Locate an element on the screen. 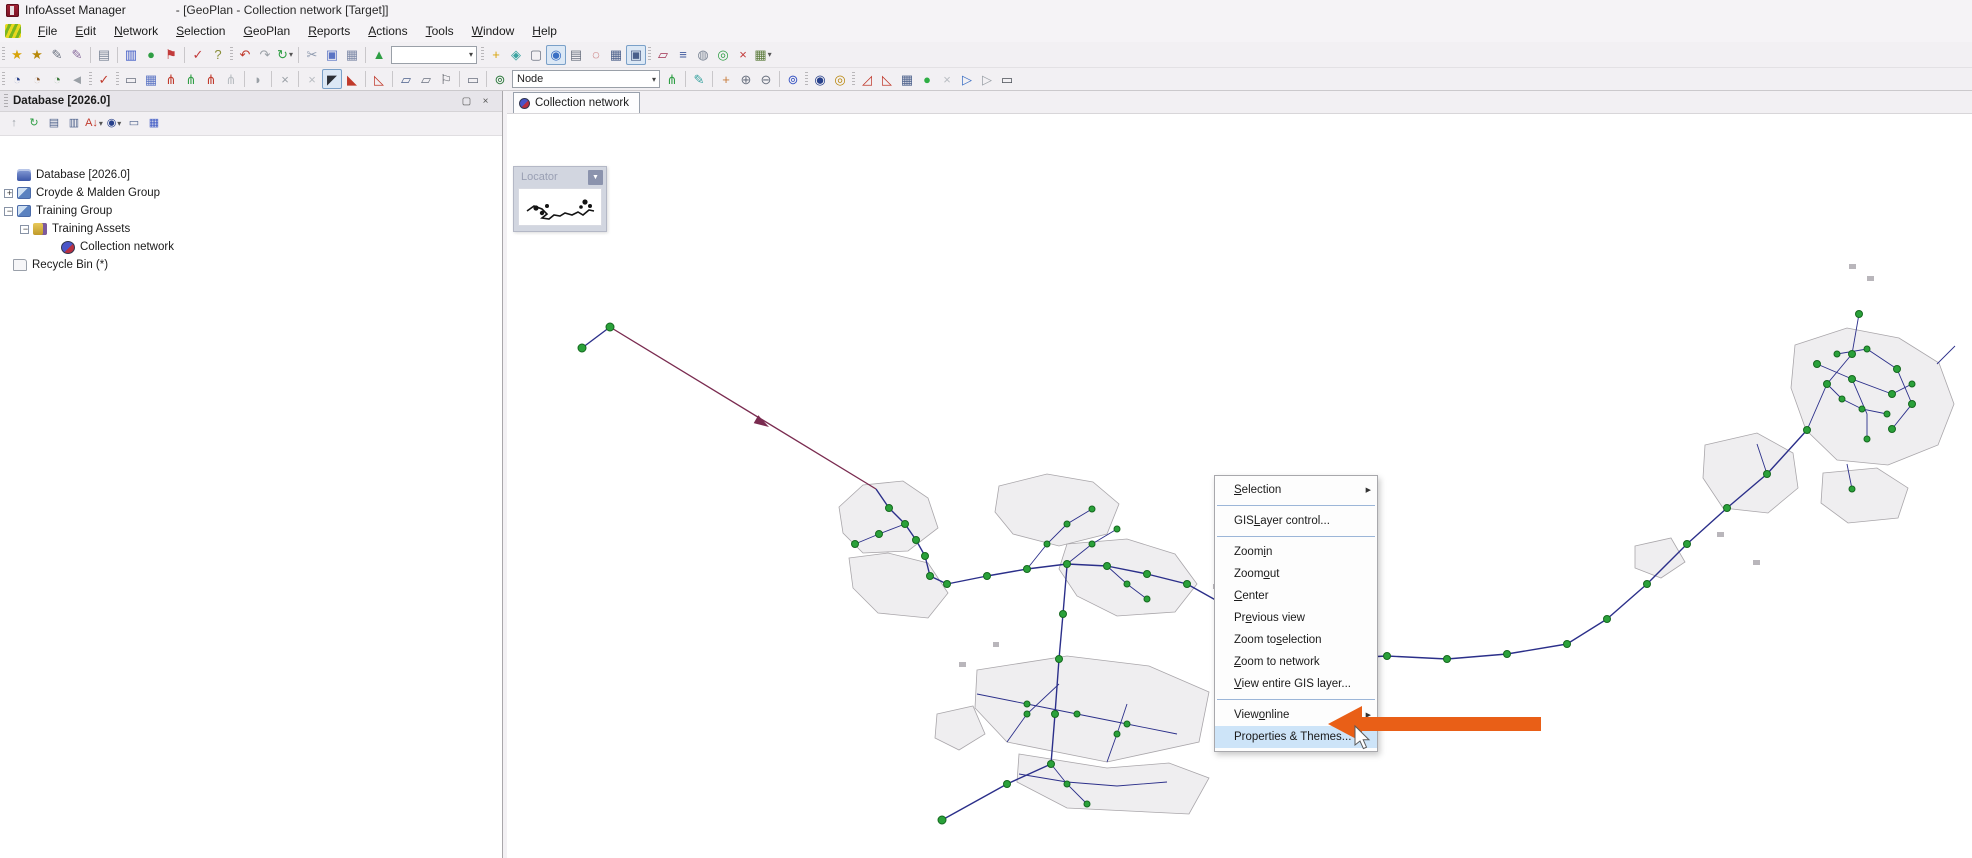  database-panel-header: Database [2026.0] ▢ × is located at coordinates (251, 101).